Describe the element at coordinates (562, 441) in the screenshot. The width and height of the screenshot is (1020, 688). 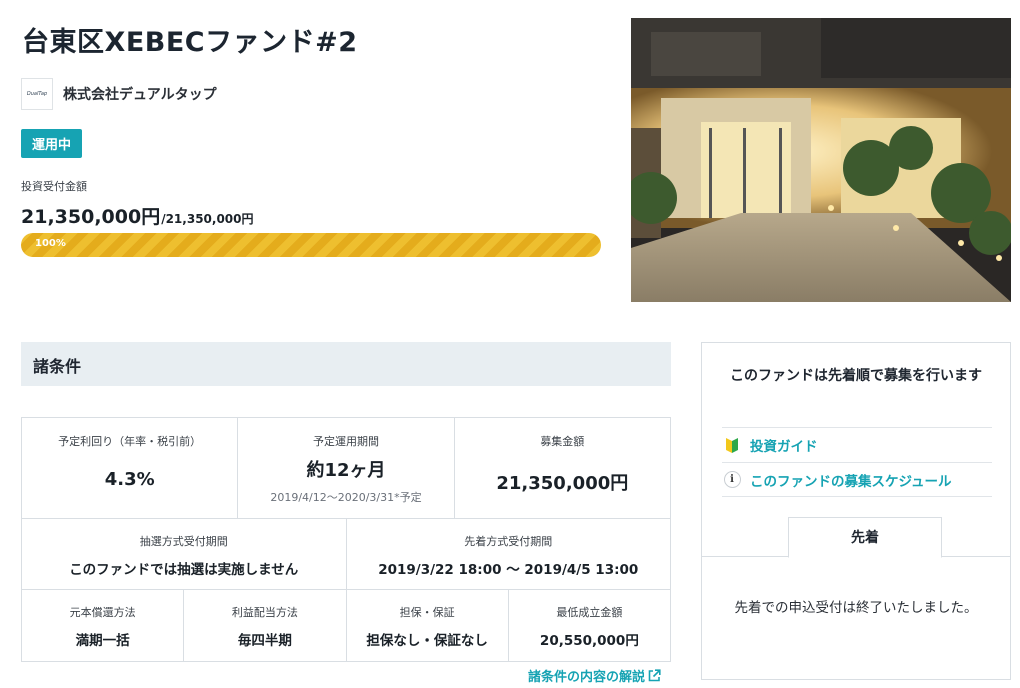
I see `raise-label: 募集金額` at that location.